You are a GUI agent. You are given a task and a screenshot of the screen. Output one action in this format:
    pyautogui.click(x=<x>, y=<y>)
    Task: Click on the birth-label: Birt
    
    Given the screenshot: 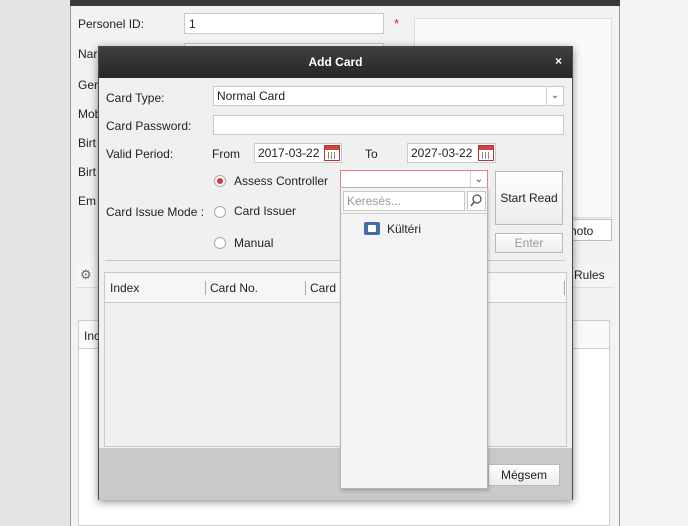 What is the action you would take?
    pyautogui.click(x=87, y=143)
    